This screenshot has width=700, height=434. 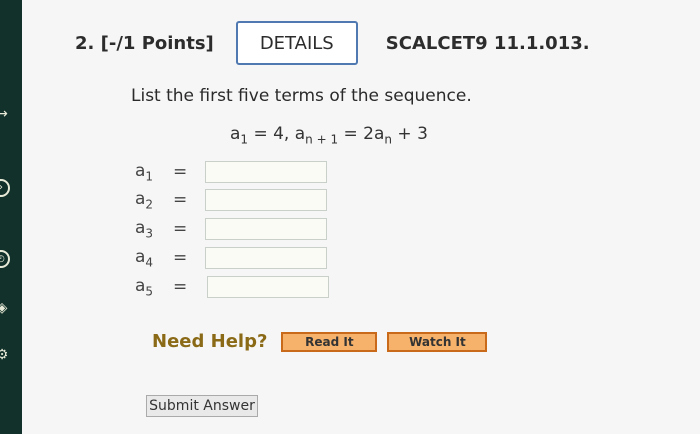 I want to click on details-button: DETAILS, so click(x=296, y=43).